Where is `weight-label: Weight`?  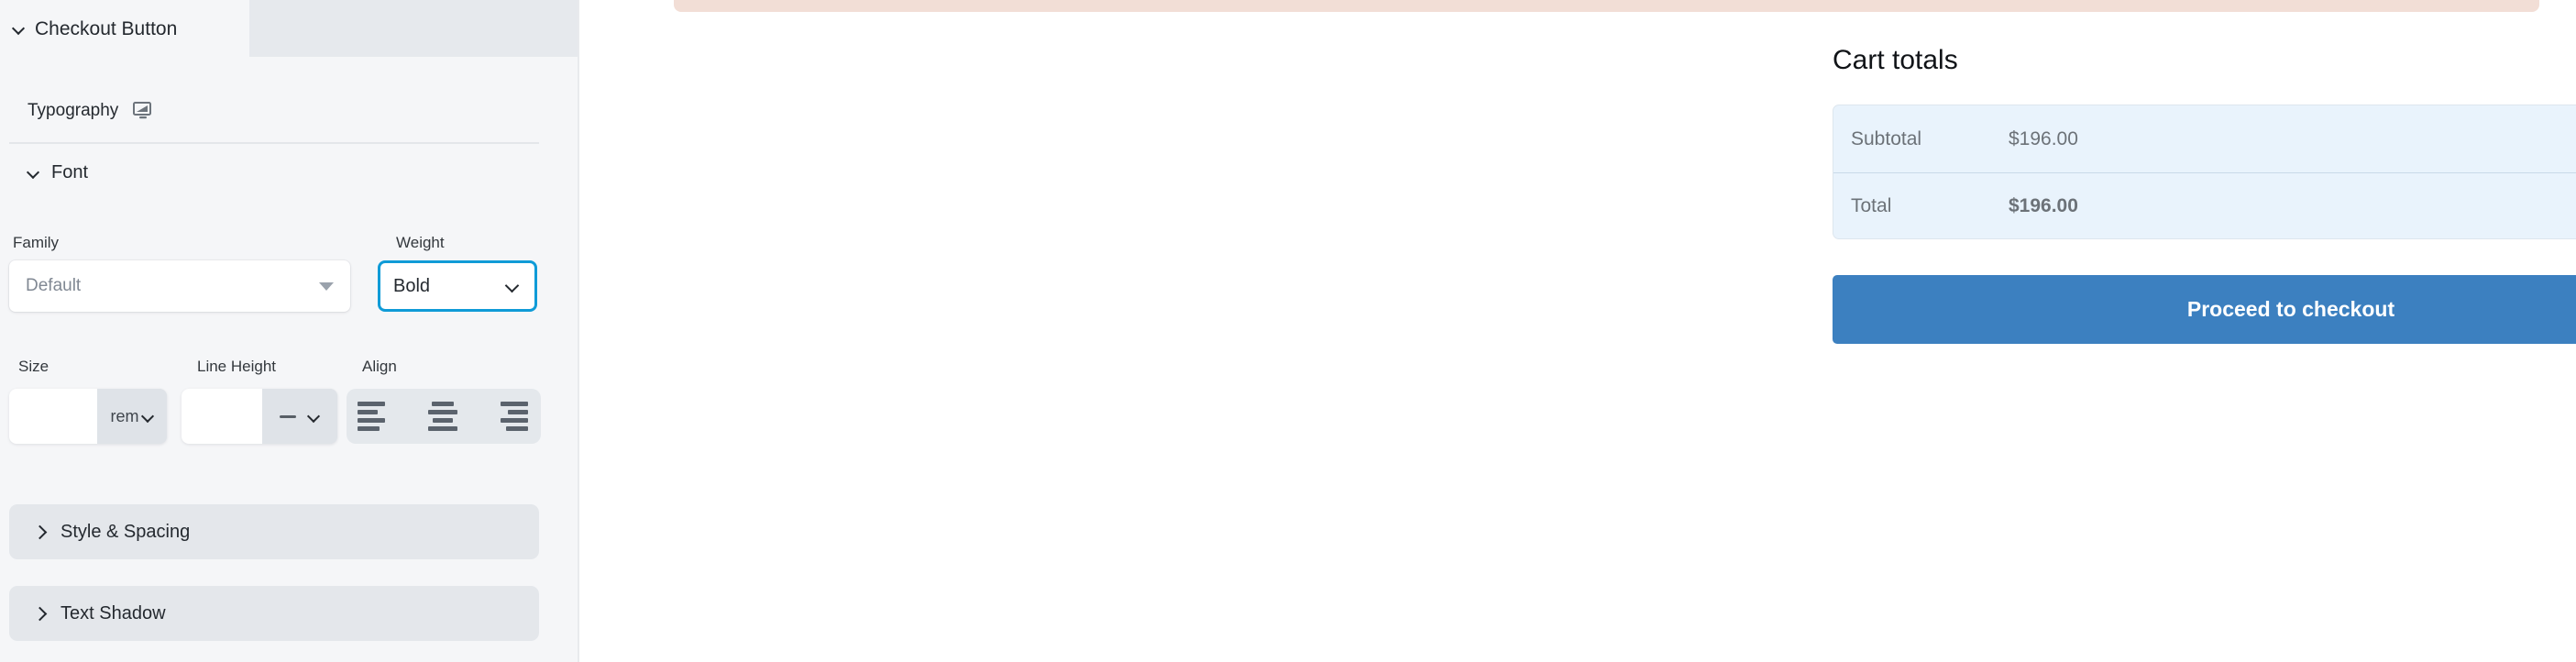 weight-label: Weight is located at coordinates (420, 242).